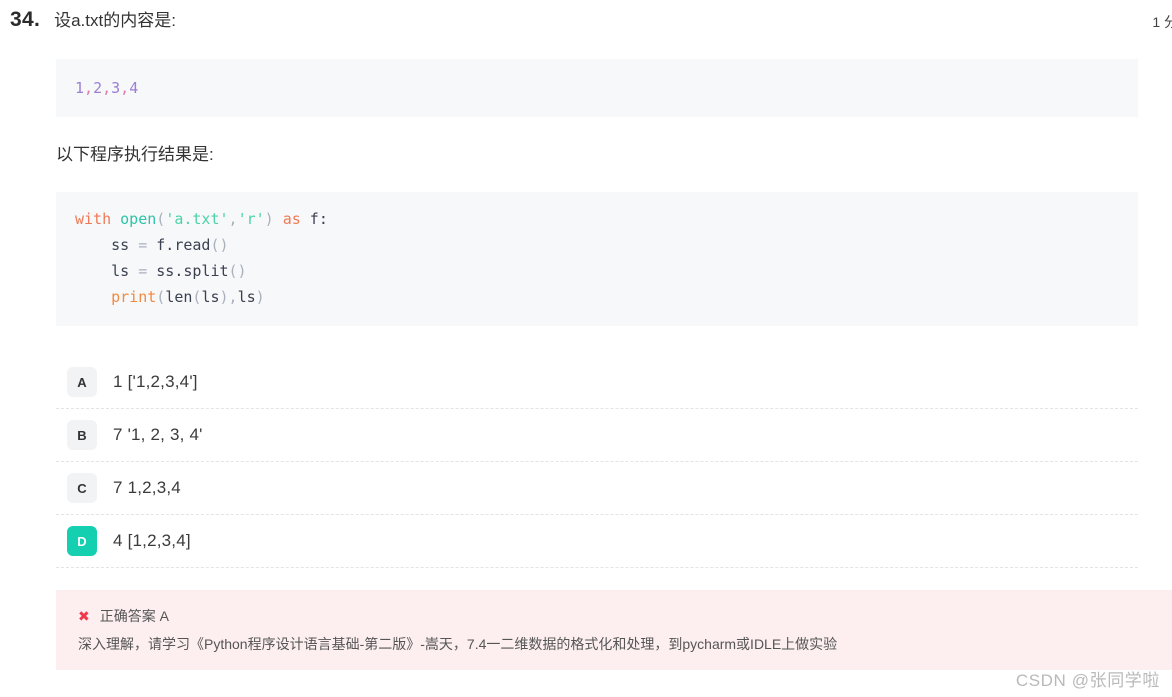  What do you see at coordinates (82, 382) in the screenshot?
I see `option-badge-a: A` at bounding box center [82, 382].